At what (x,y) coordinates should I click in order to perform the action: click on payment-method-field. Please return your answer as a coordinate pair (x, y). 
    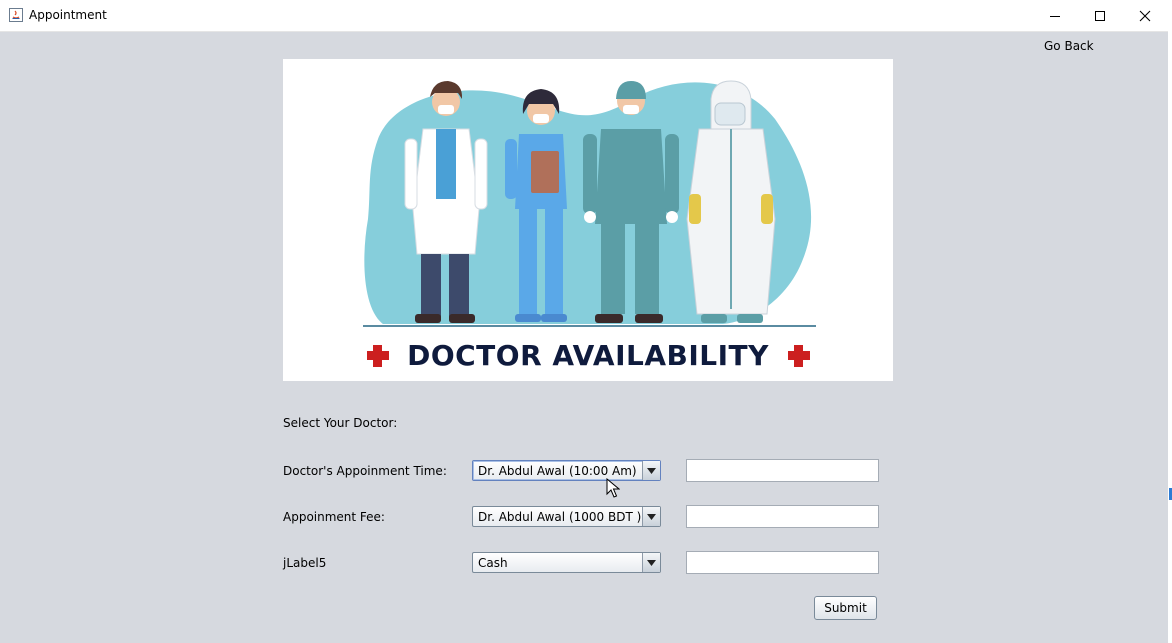
    Looking at the image, I should click on (782, 562).